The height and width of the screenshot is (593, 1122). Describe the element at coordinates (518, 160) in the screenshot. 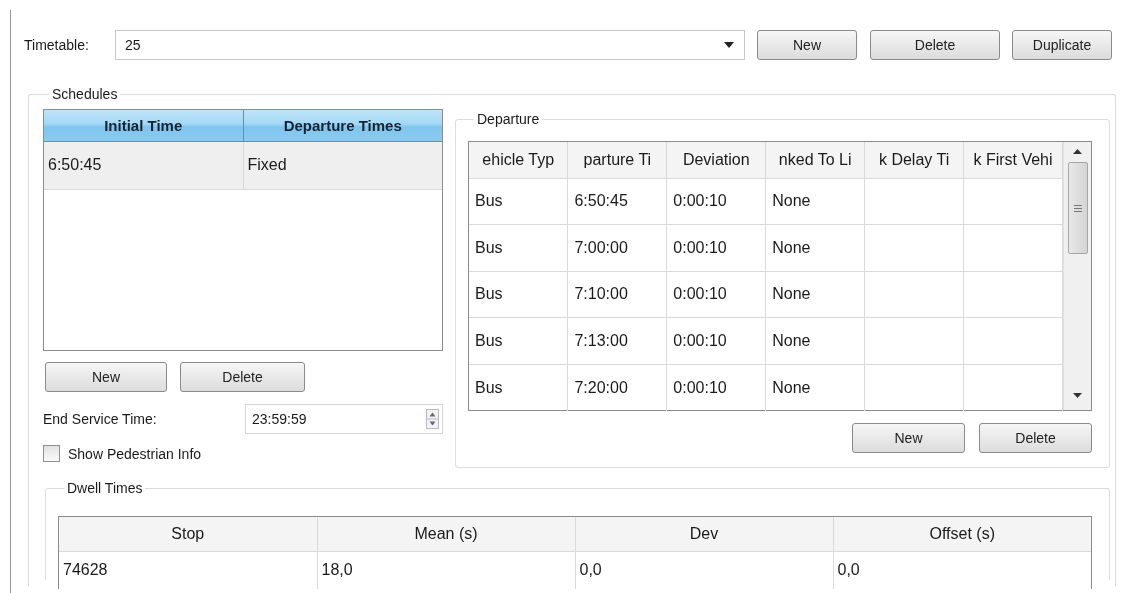

I see `column-header: ehicle Typ` at that location.